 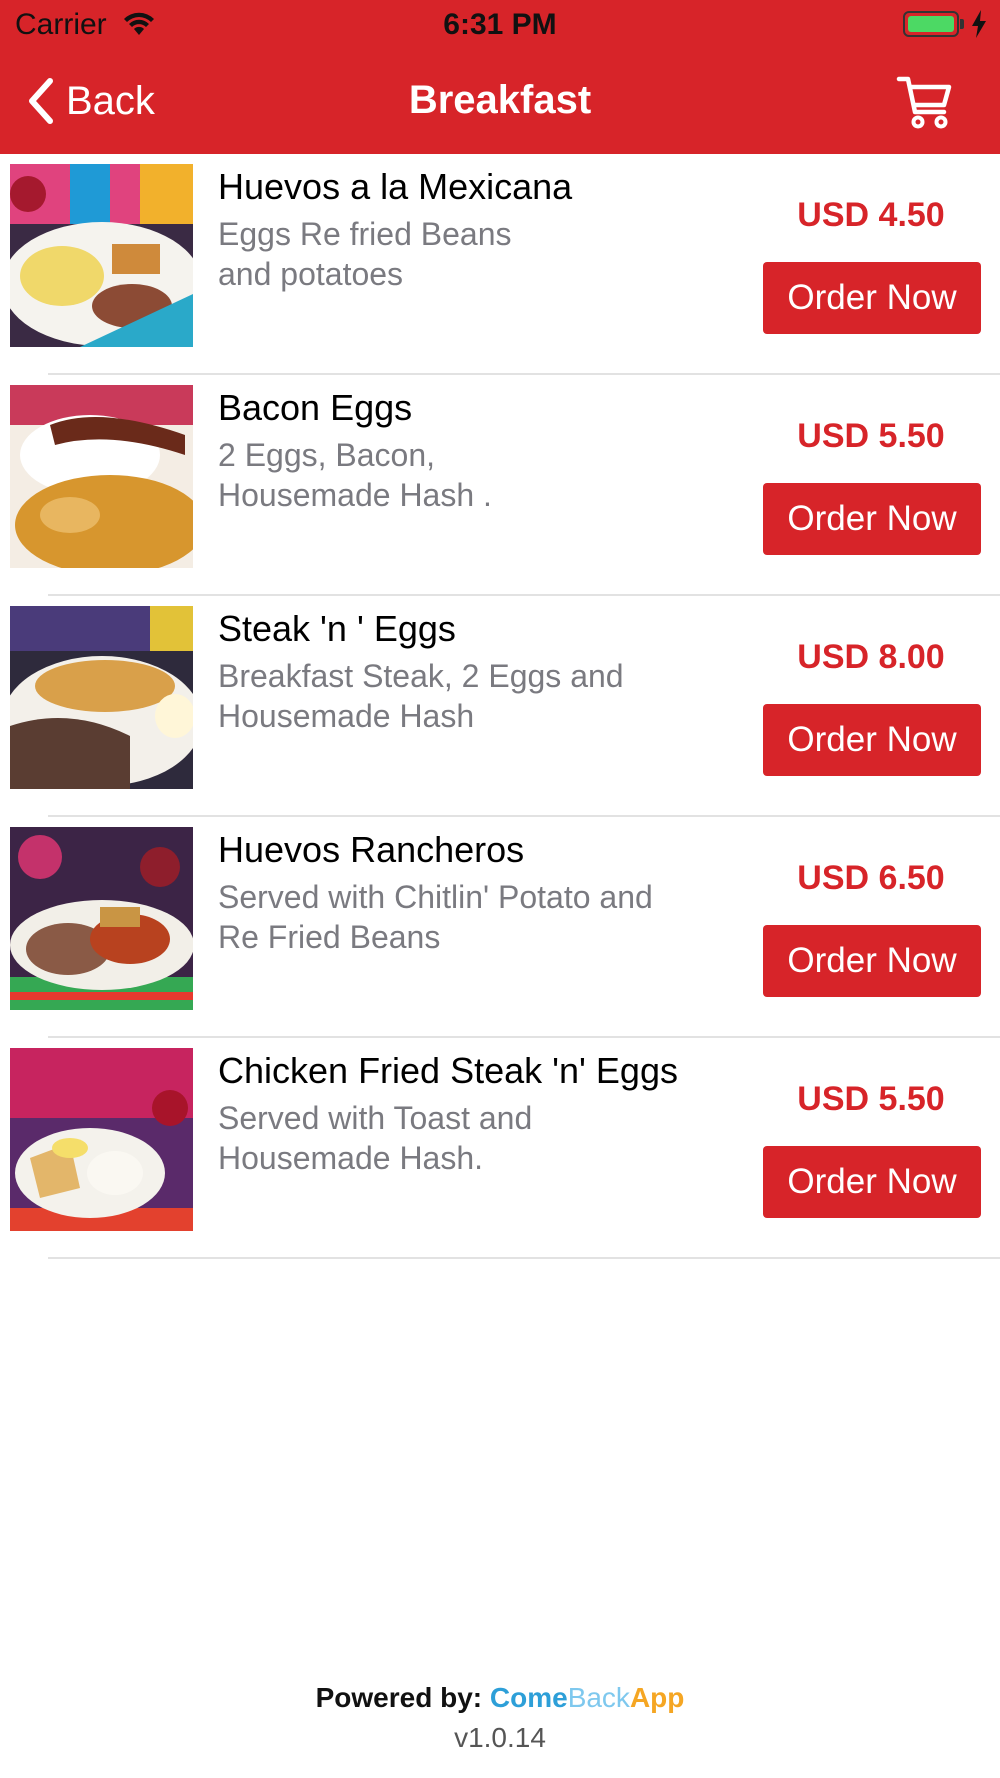 I want to click on footer: Powered by: ComeBackApp v1.0.14, so click(x=500, y=1718).